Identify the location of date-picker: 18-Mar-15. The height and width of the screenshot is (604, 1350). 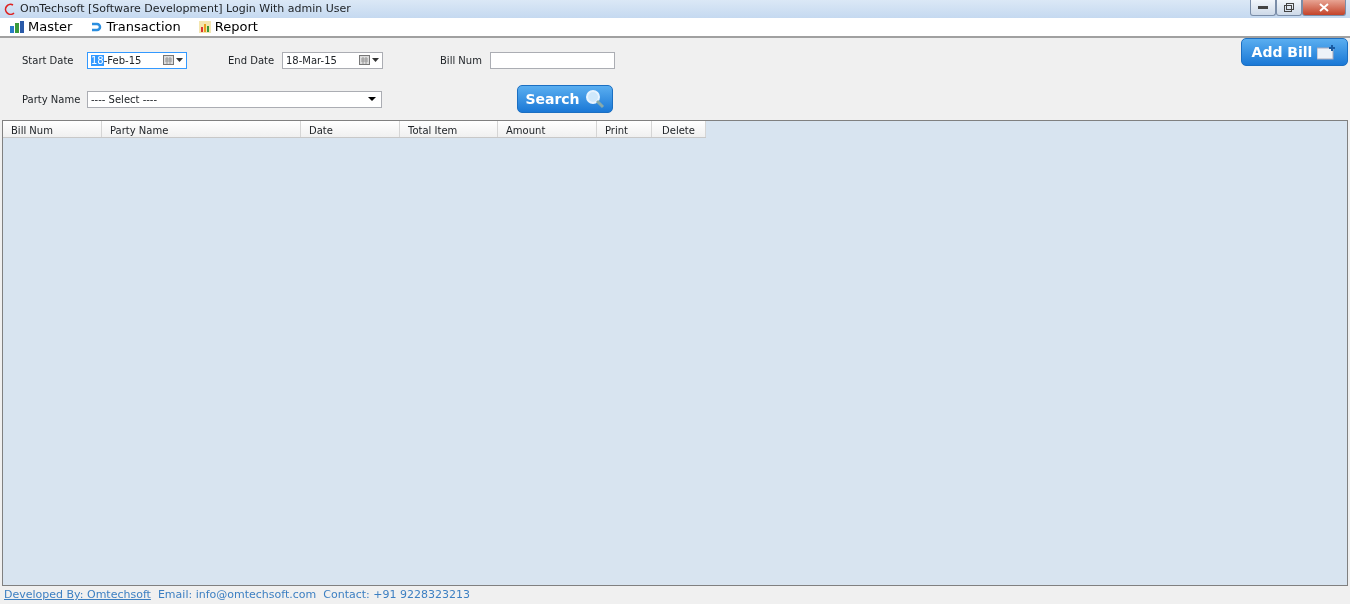
(332, 60).